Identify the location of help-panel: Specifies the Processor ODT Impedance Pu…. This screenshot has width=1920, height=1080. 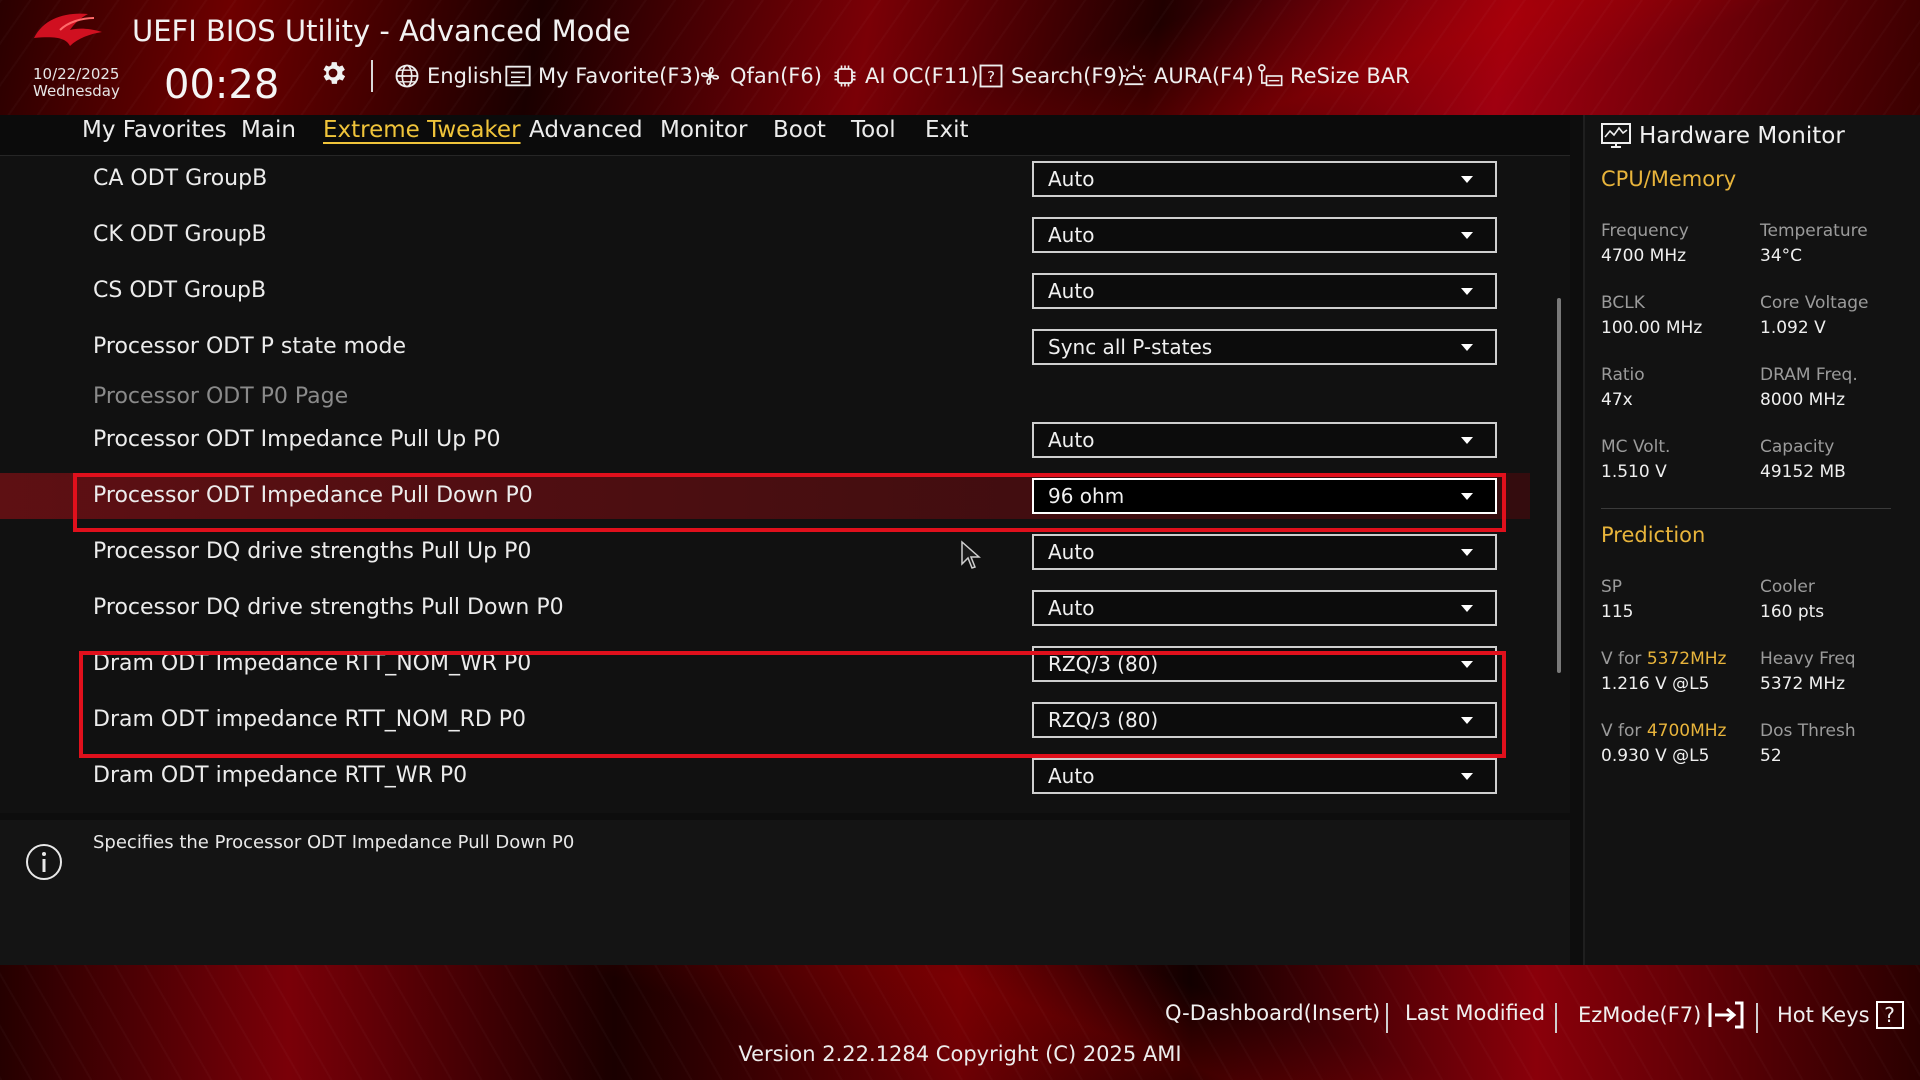
(785, 892).